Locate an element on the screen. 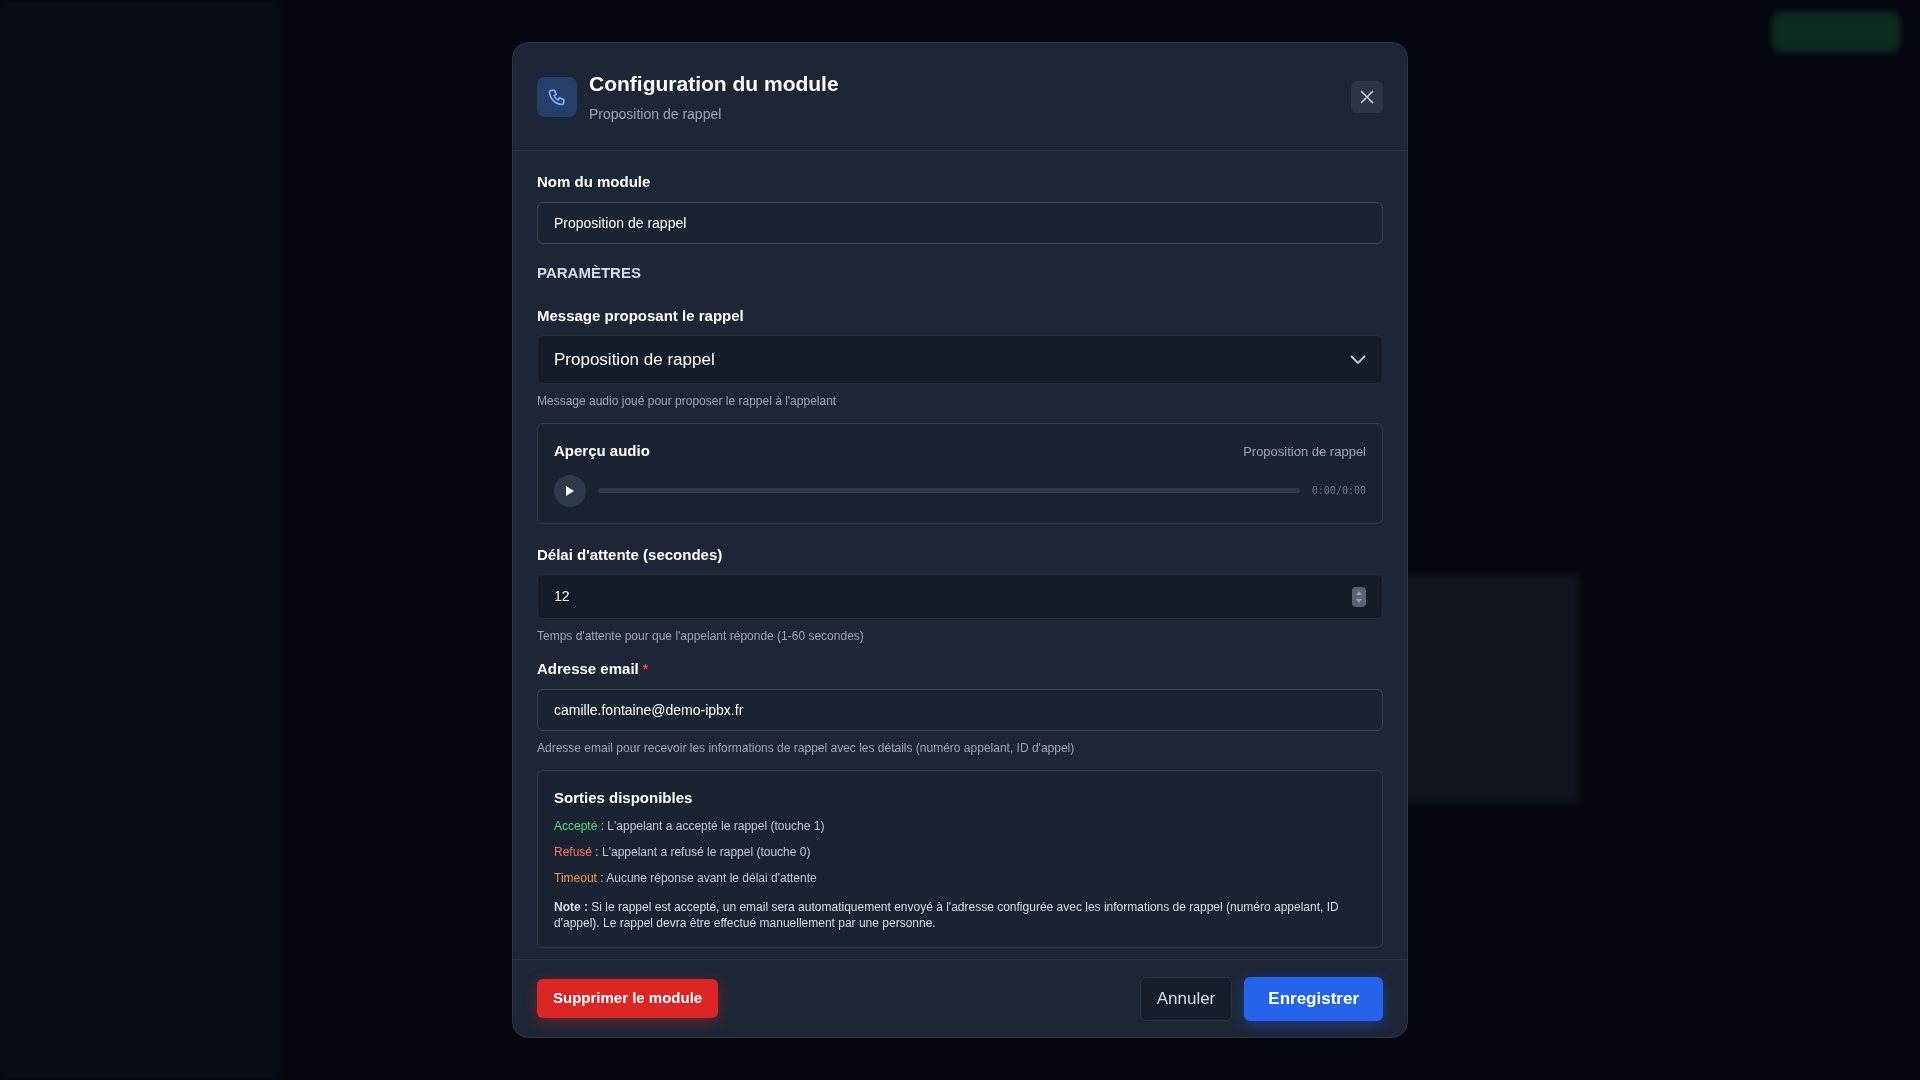 The width and height of the screenshot is (1920, 1080). section-heading: PARAMÈTRES is located at coordinates (589, 272).